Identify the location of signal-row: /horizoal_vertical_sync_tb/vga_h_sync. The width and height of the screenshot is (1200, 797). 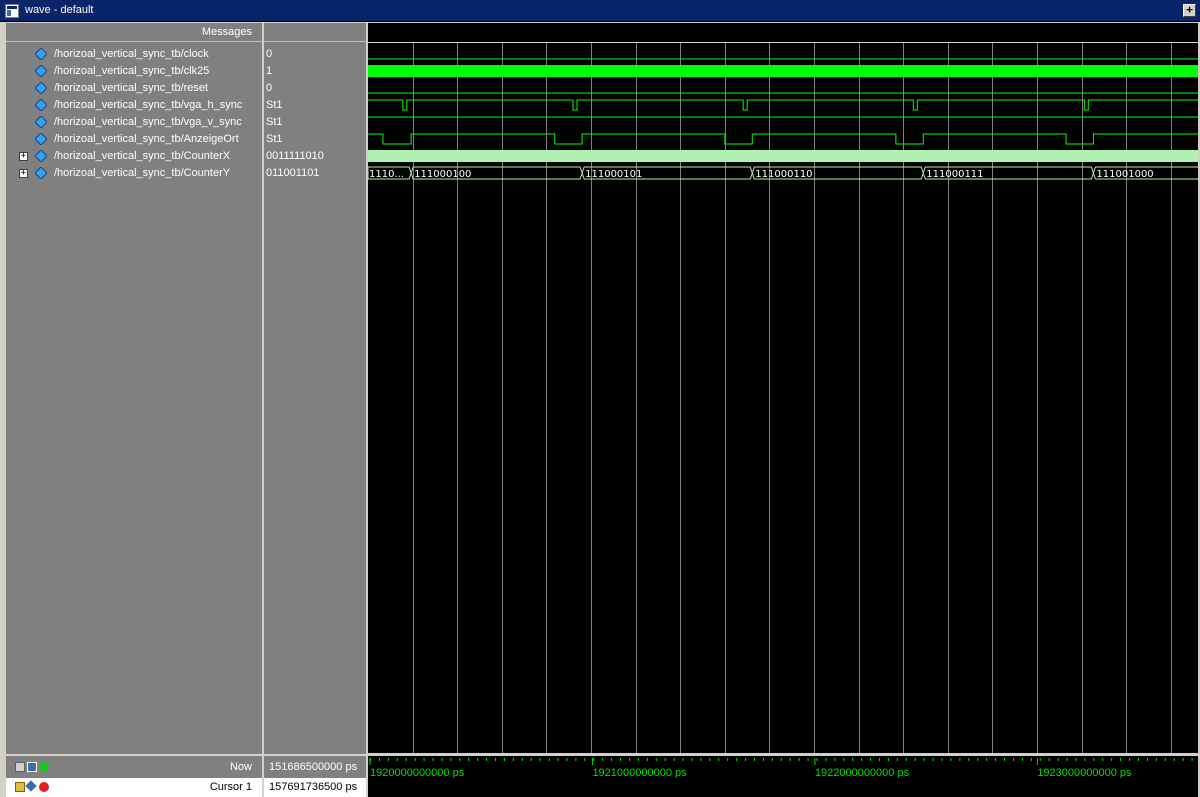
(134, 105).